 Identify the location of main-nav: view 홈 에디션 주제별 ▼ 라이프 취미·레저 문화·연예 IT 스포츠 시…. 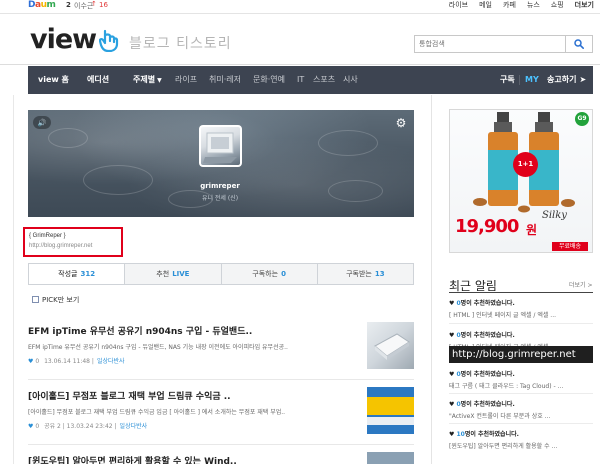
(310, 80).